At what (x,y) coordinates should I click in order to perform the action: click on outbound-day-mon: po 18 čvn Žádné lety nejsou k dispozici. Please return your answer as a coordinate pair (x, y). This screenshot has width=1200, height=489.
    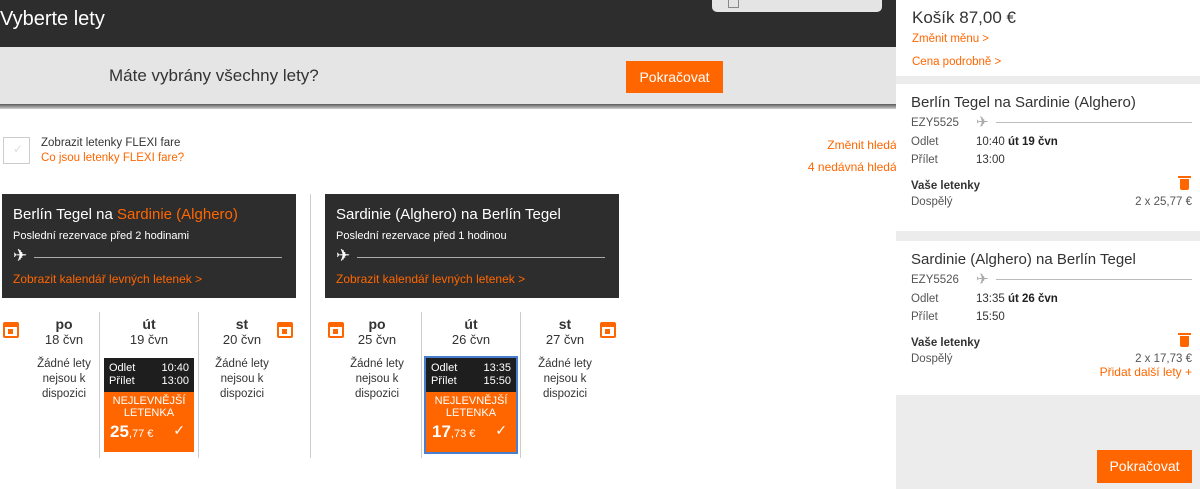
    Looking at the image, I should click on (64, 359).